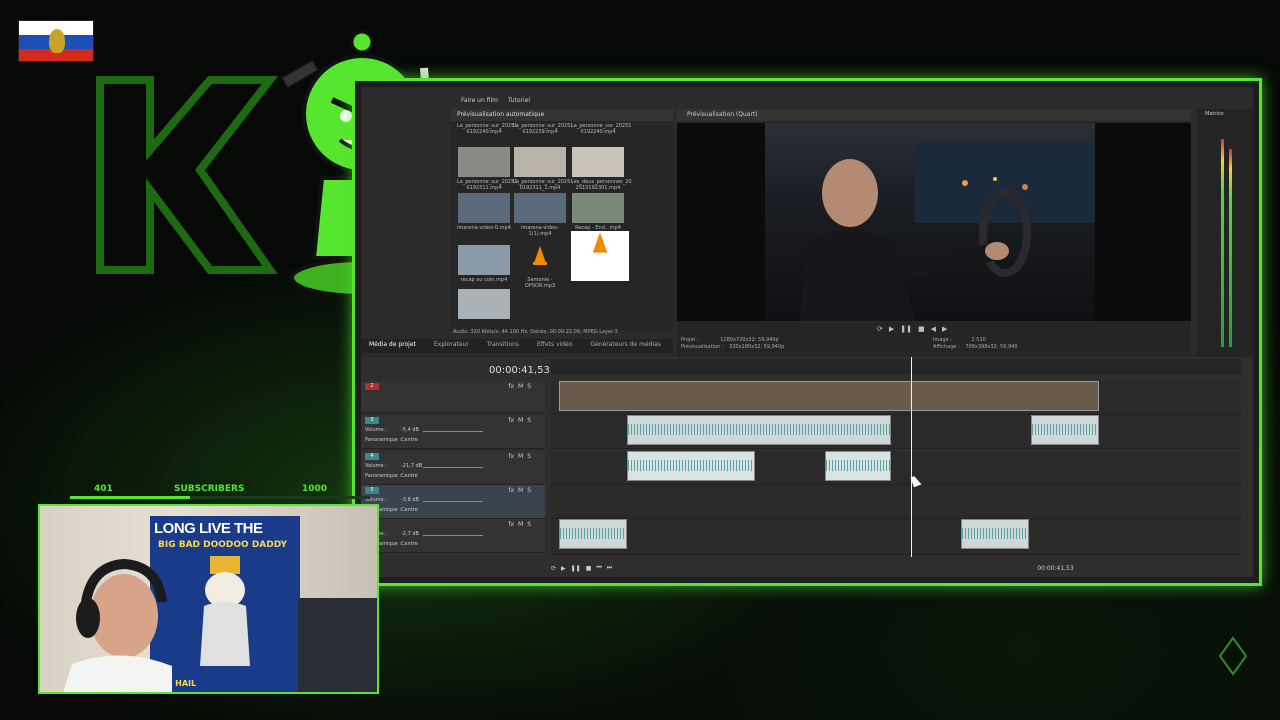 The image size is (1280, 720). What do you see at coordinates (562, 115) in the screenshot?
I see `media-header: Prévisualisation automatique` at bounding box center [562, 115].